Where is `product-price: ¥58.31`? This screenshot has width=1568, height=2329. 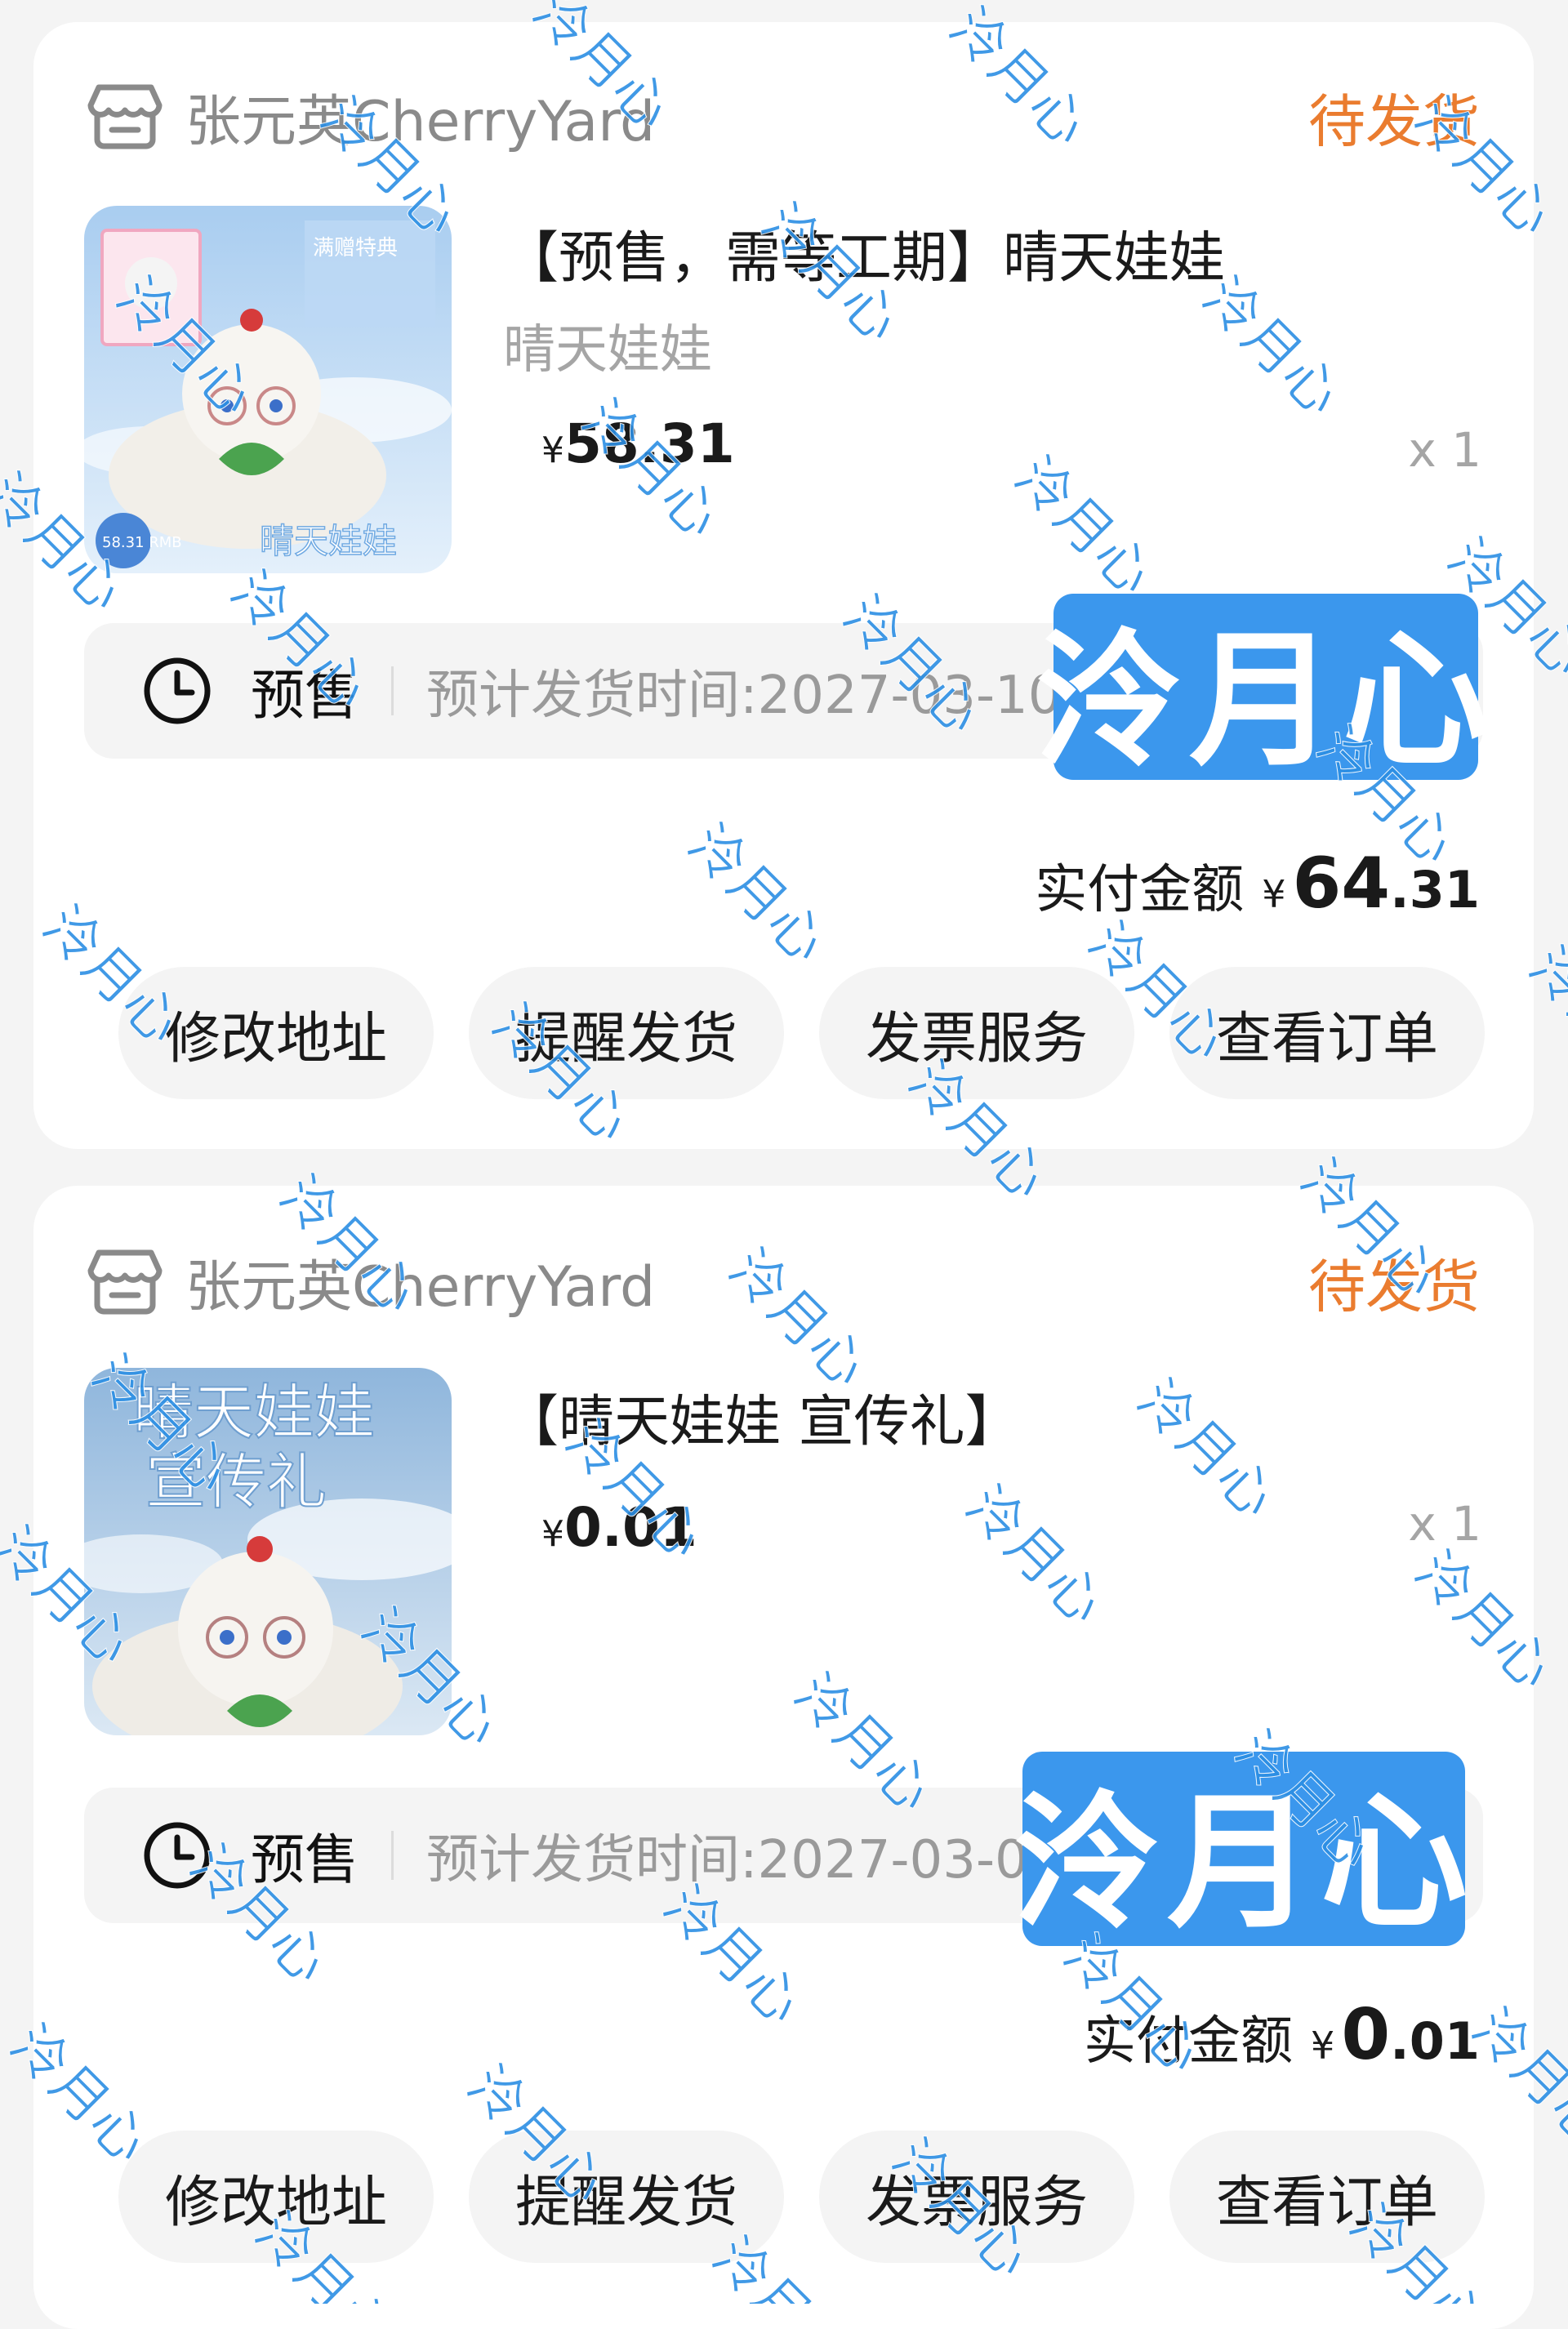 product-price: ¥58.31 is located at coordinates (638, 443).